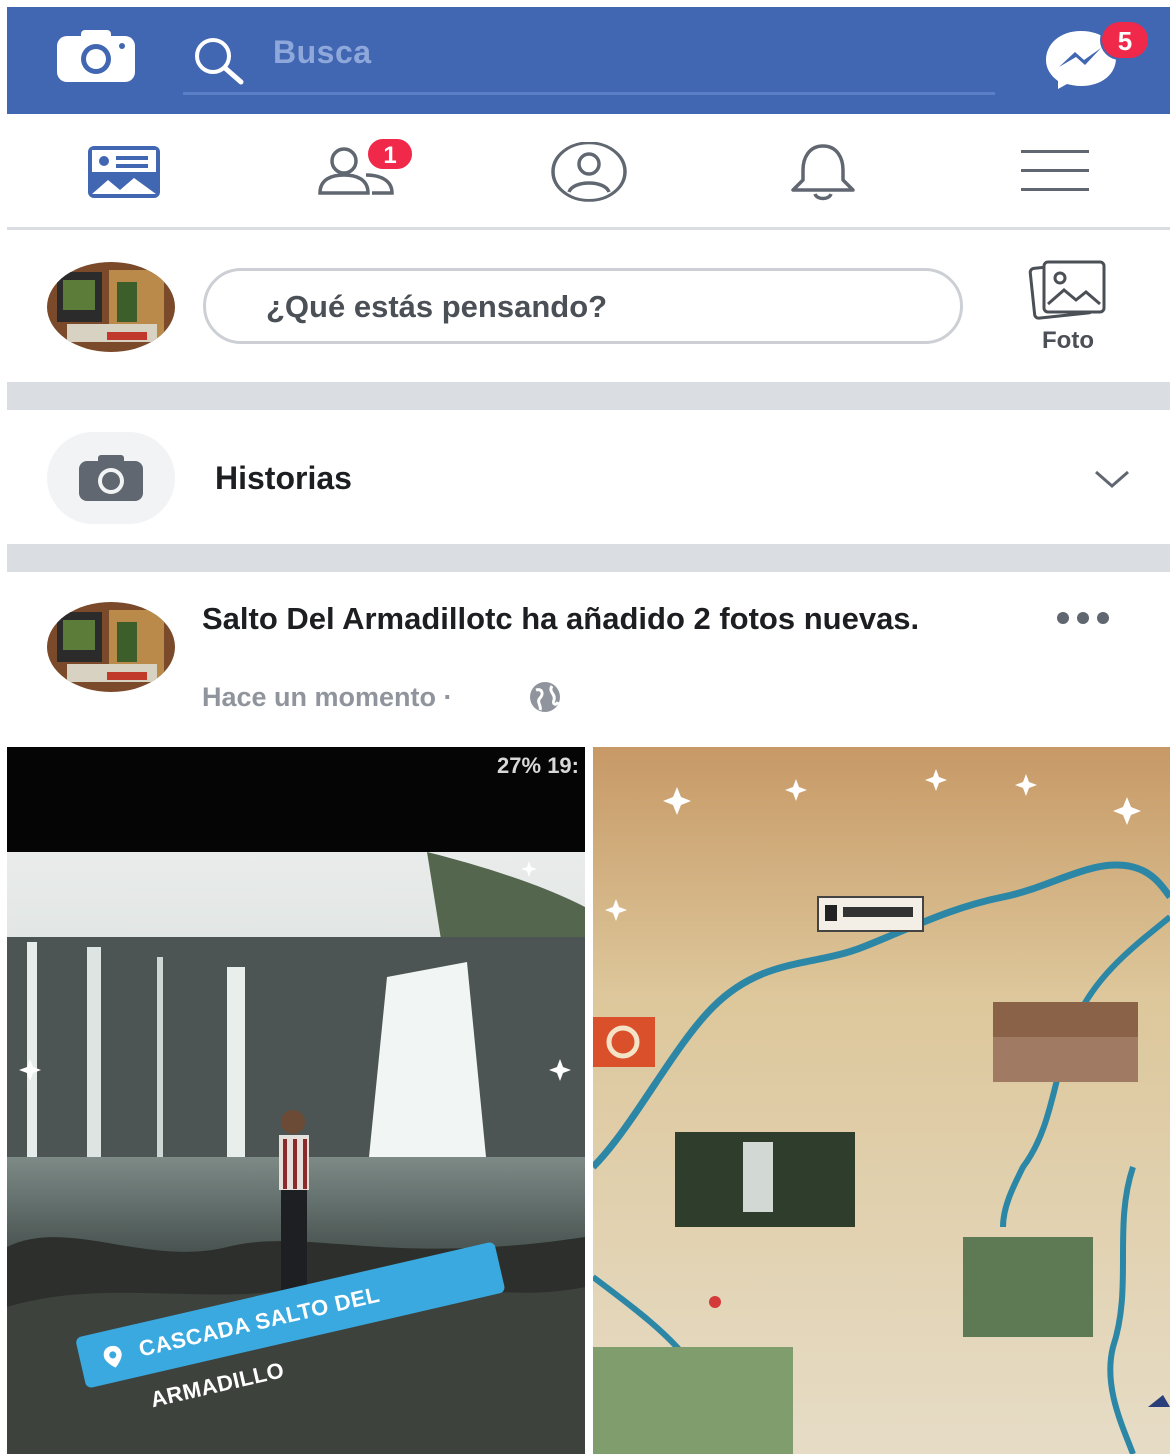  What do you see at coordinates (1068, 341) in the screenshot?
I see `photo-label: Foto` at bounding box center [1068, 341].